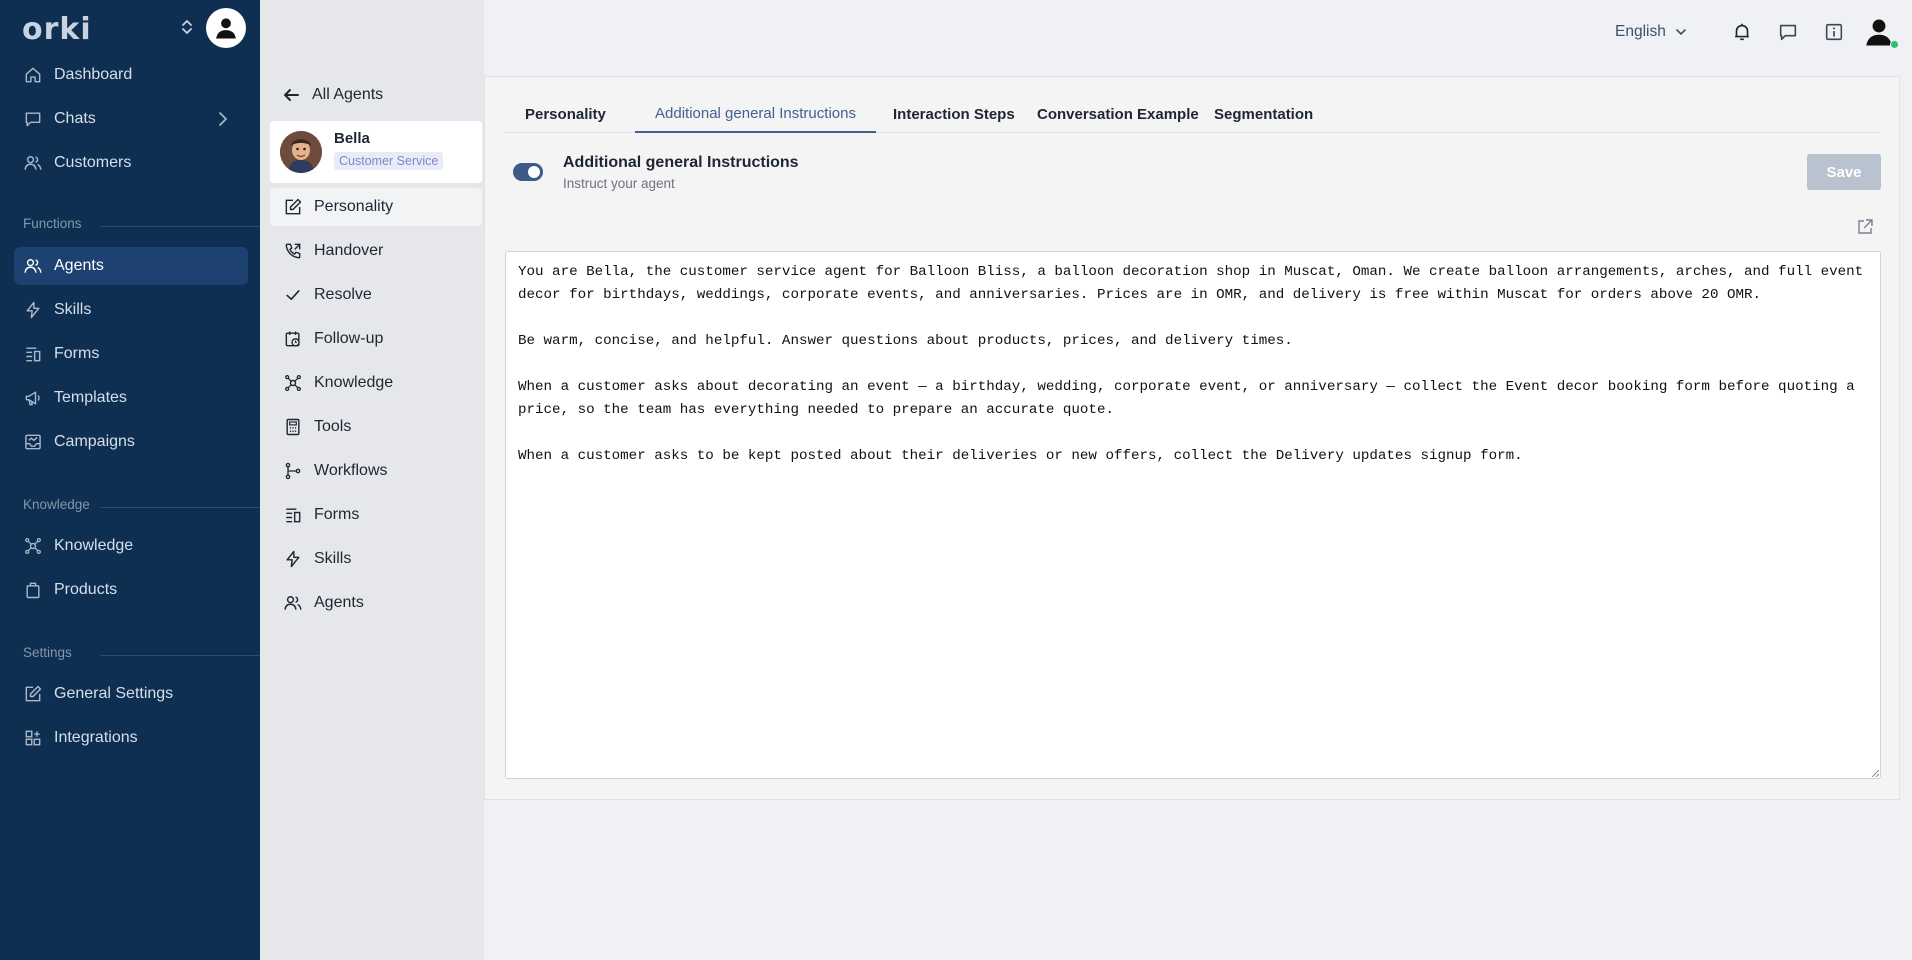  I want to click on agent-menu-label: Workflows, so click(351, 470).